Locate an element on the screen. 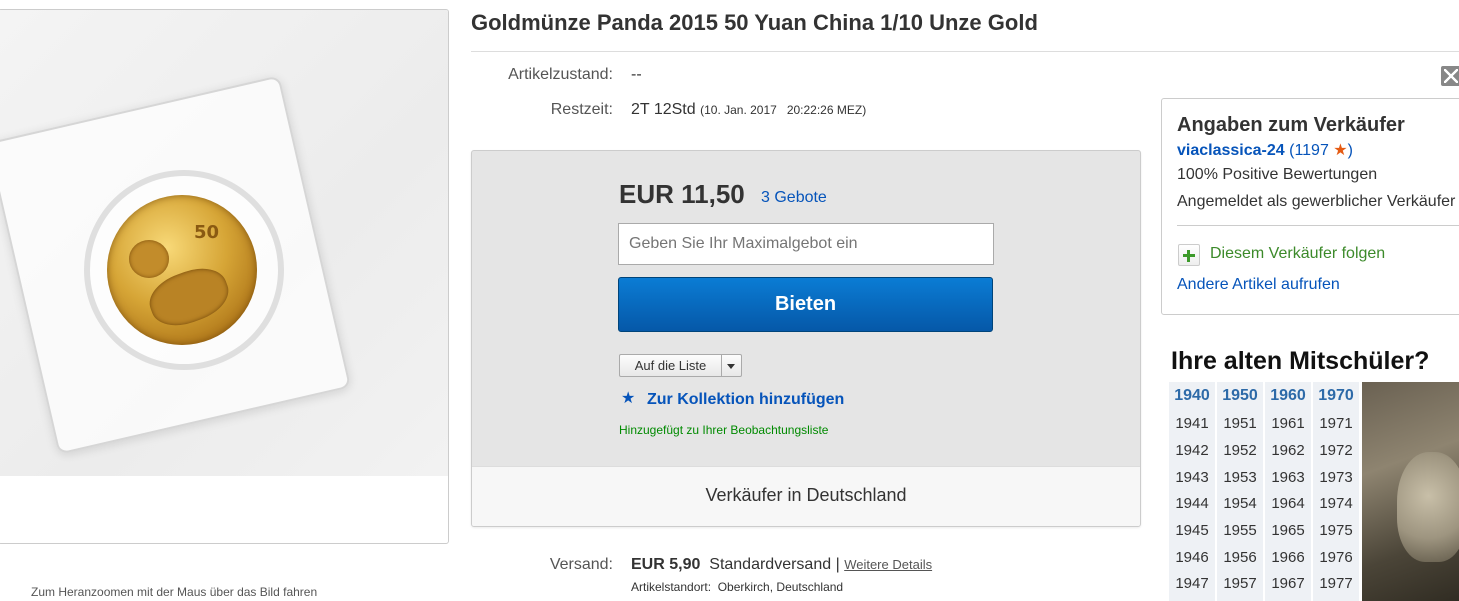  bid-button: Bieten is located at coordinates (805, 304).